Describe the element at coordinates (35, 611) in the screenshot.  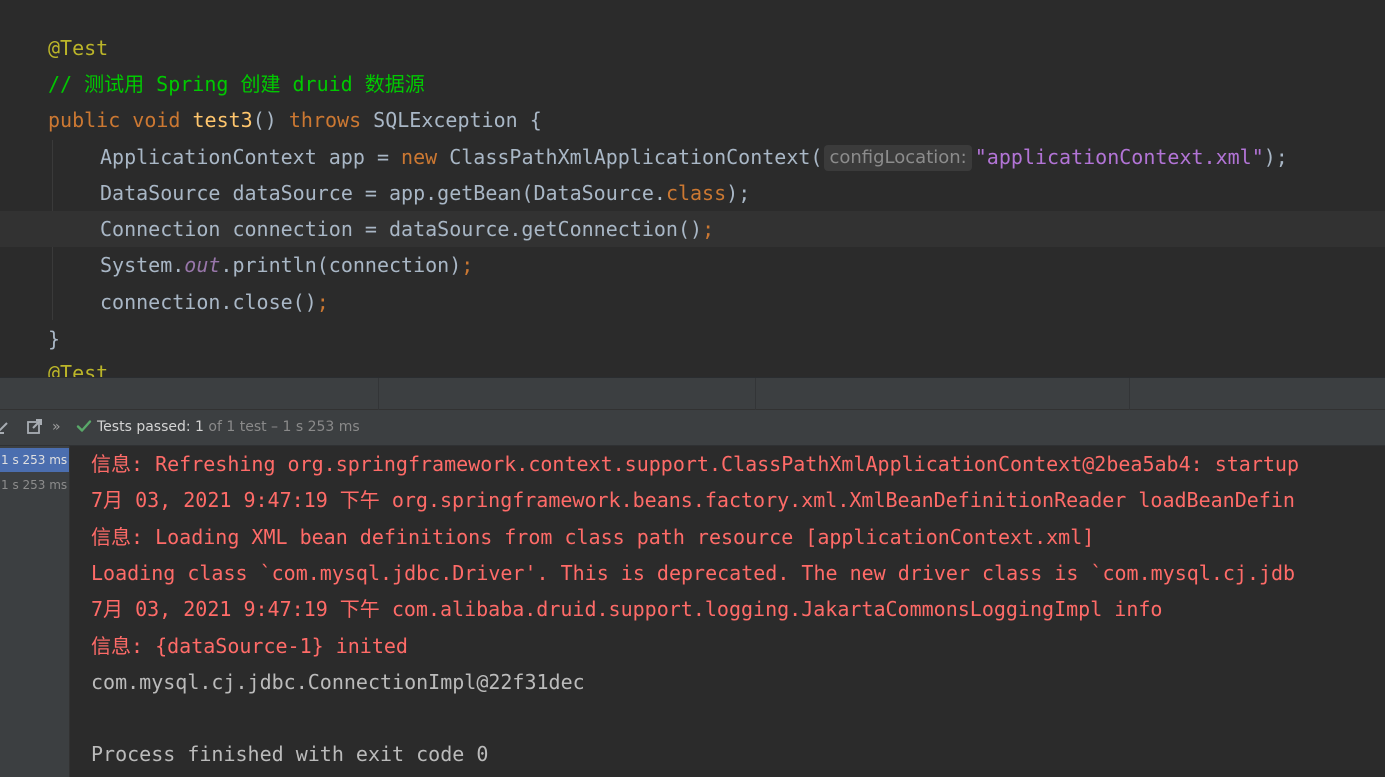
I see `test-results-tree: 1 s 253 ms 1 s 253 ms` at that location.